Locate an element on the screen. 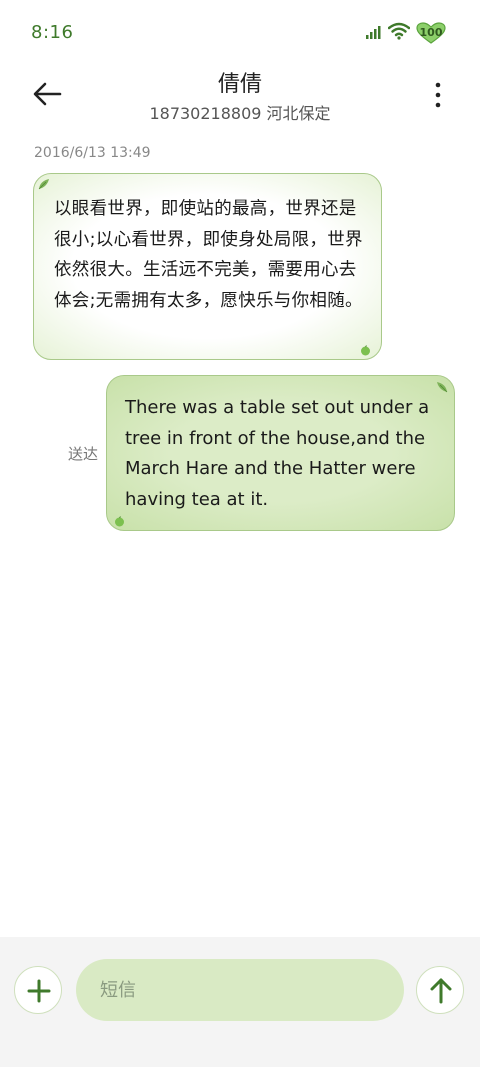  message-input is located at coordinates (240, 990).